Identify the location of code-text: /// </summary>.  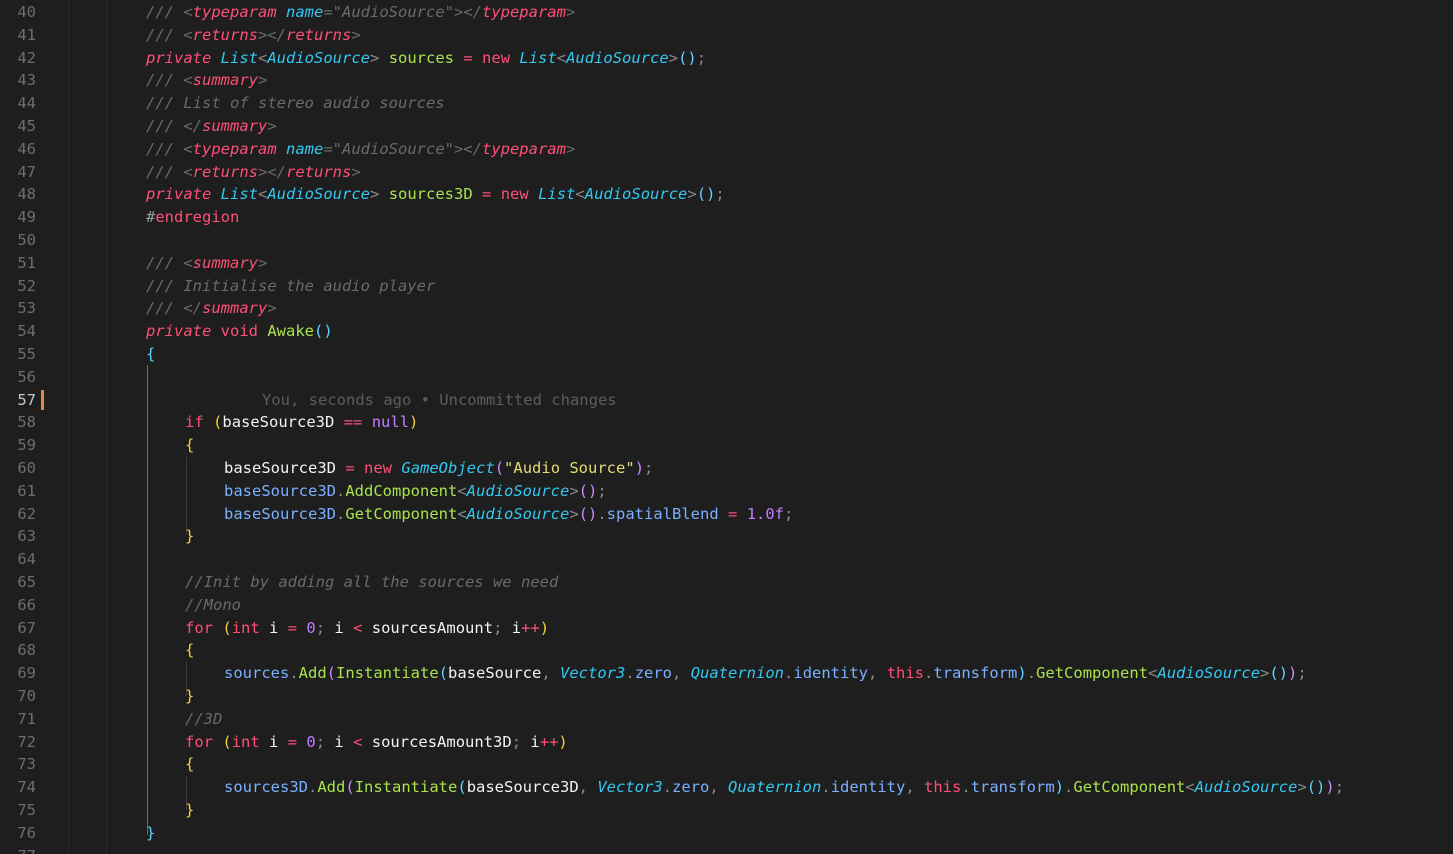
(211, 308).